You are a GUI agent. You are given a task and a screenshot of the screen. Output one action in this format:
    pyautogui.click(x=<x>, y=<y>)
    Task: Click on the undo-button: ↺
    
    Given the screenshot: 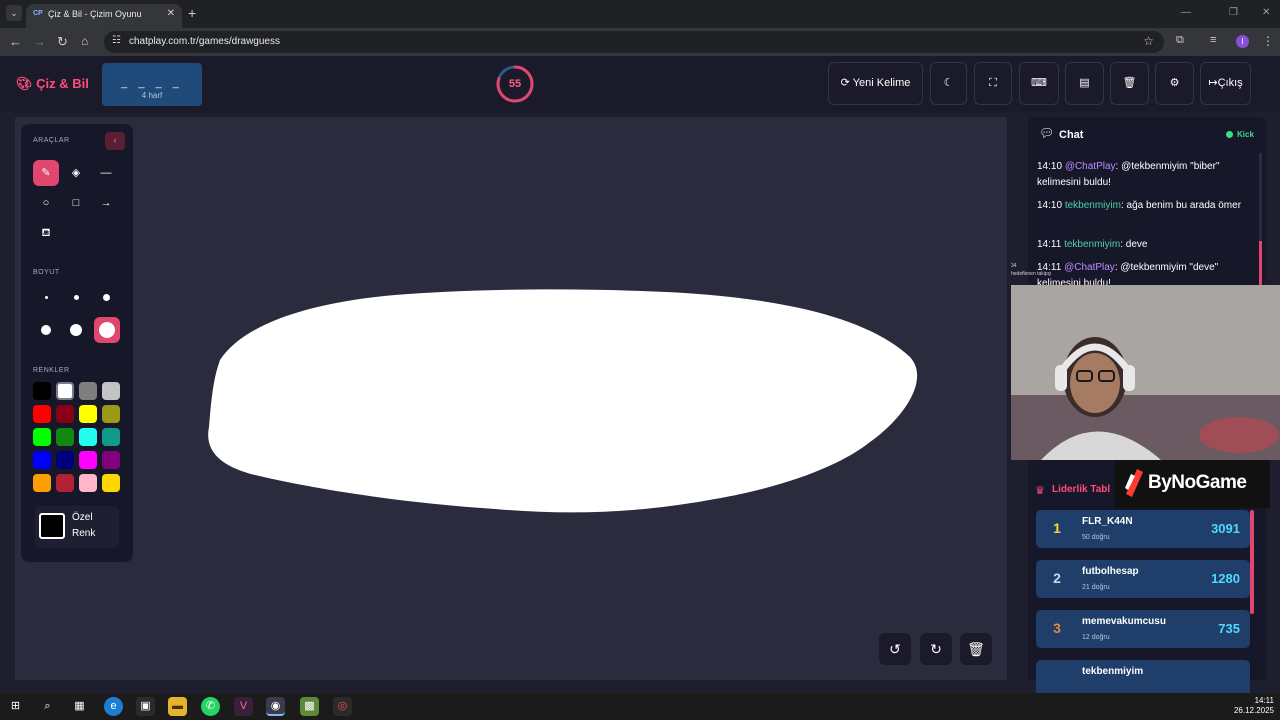 What is the action you would take?
    pyautogui.click(x=895, y=649)
    